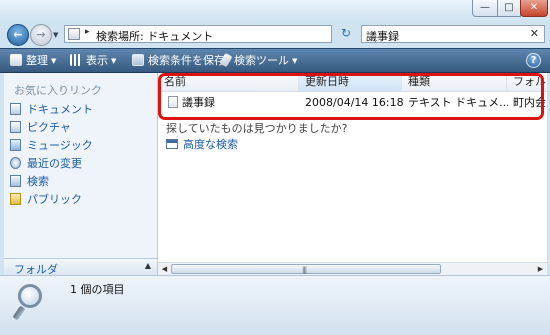  Describe the element at coordinates (172, 144) in the screenshot. I see `advanced-search-icon` at that location.